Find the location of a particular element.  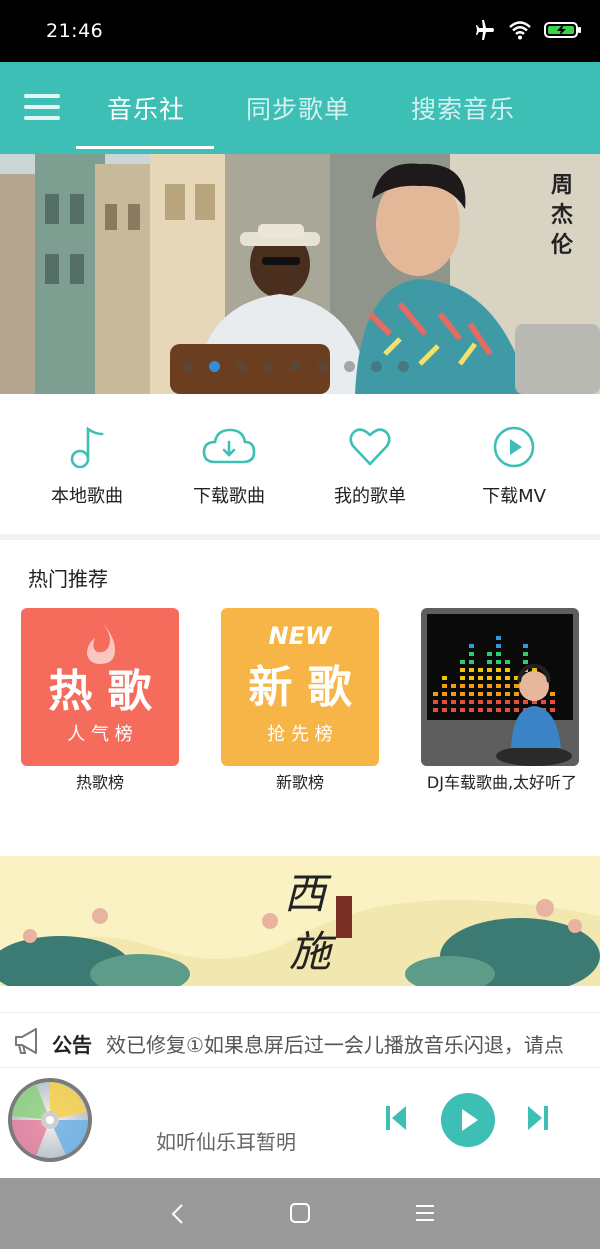

airplane-icon is located at coordinates (485, 30).